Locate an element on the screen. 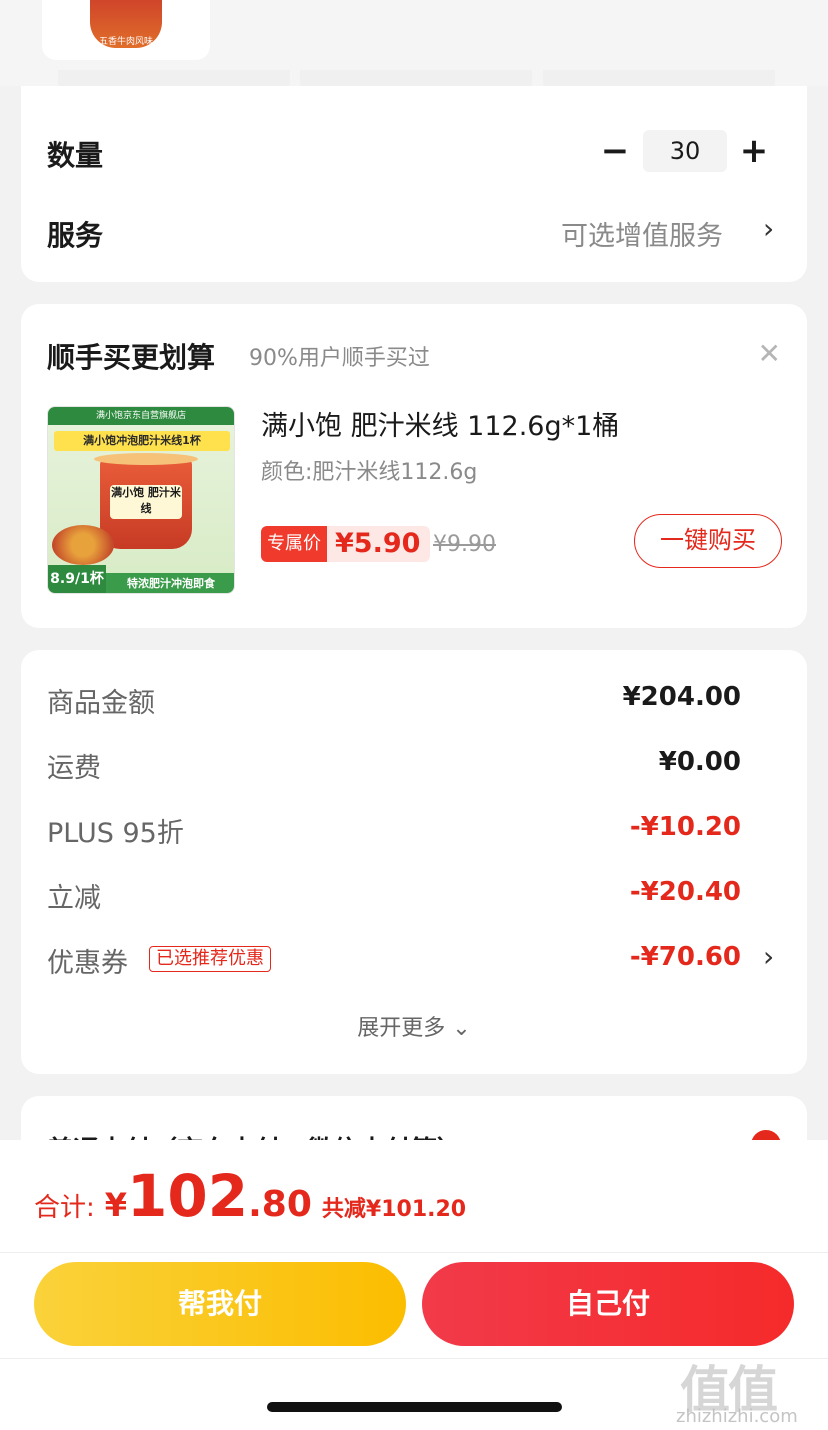  recommend-product-spec: 颜色:肥汁米线112.6g is located at coordinates (369, 472).